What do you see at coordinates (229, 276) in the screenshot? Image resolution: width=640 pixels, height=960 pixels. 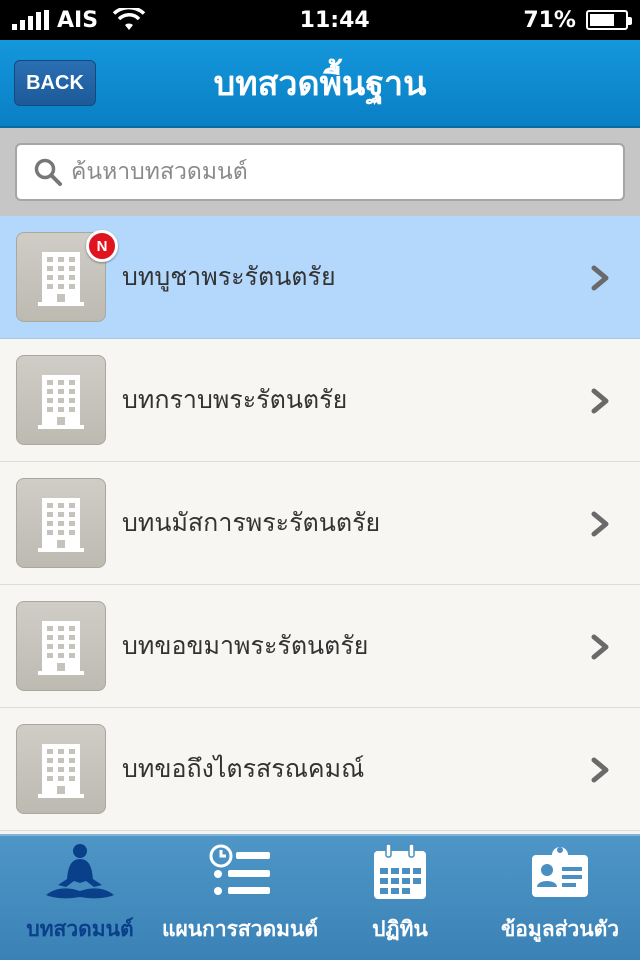 I see `item-label: บทบูชาพระรัตนตรัย` at bounding box center [229, 276].